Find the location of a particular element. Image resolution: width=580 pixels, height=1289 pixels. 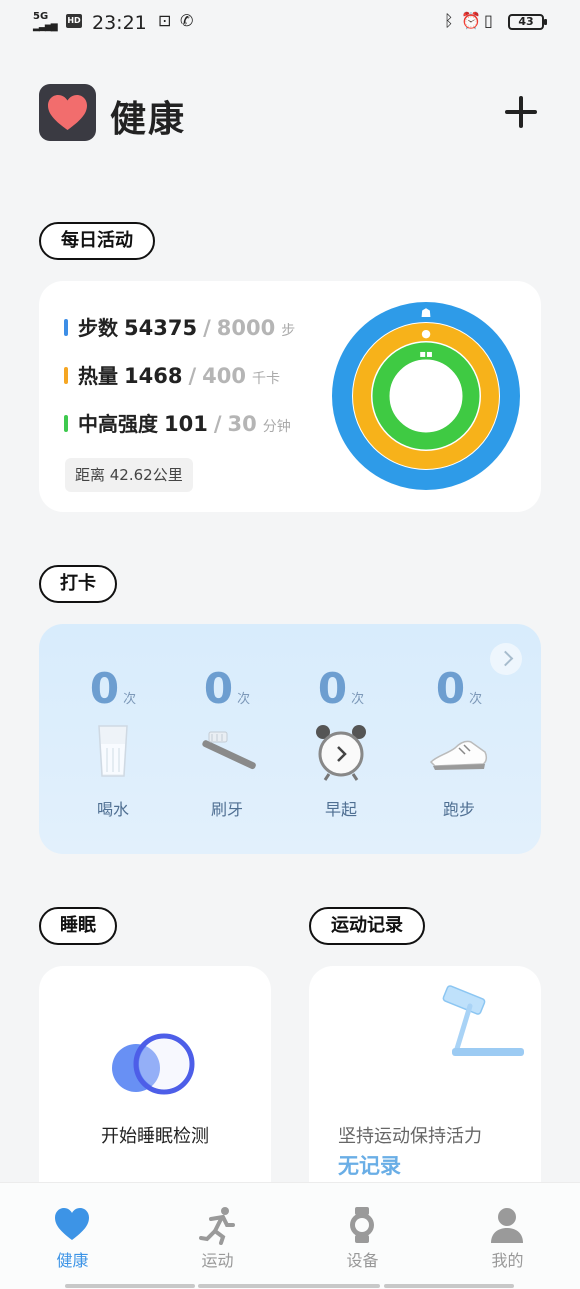

checkin-item-toothbrush: 0次 刷牙 is located at coordinates (227, 740).